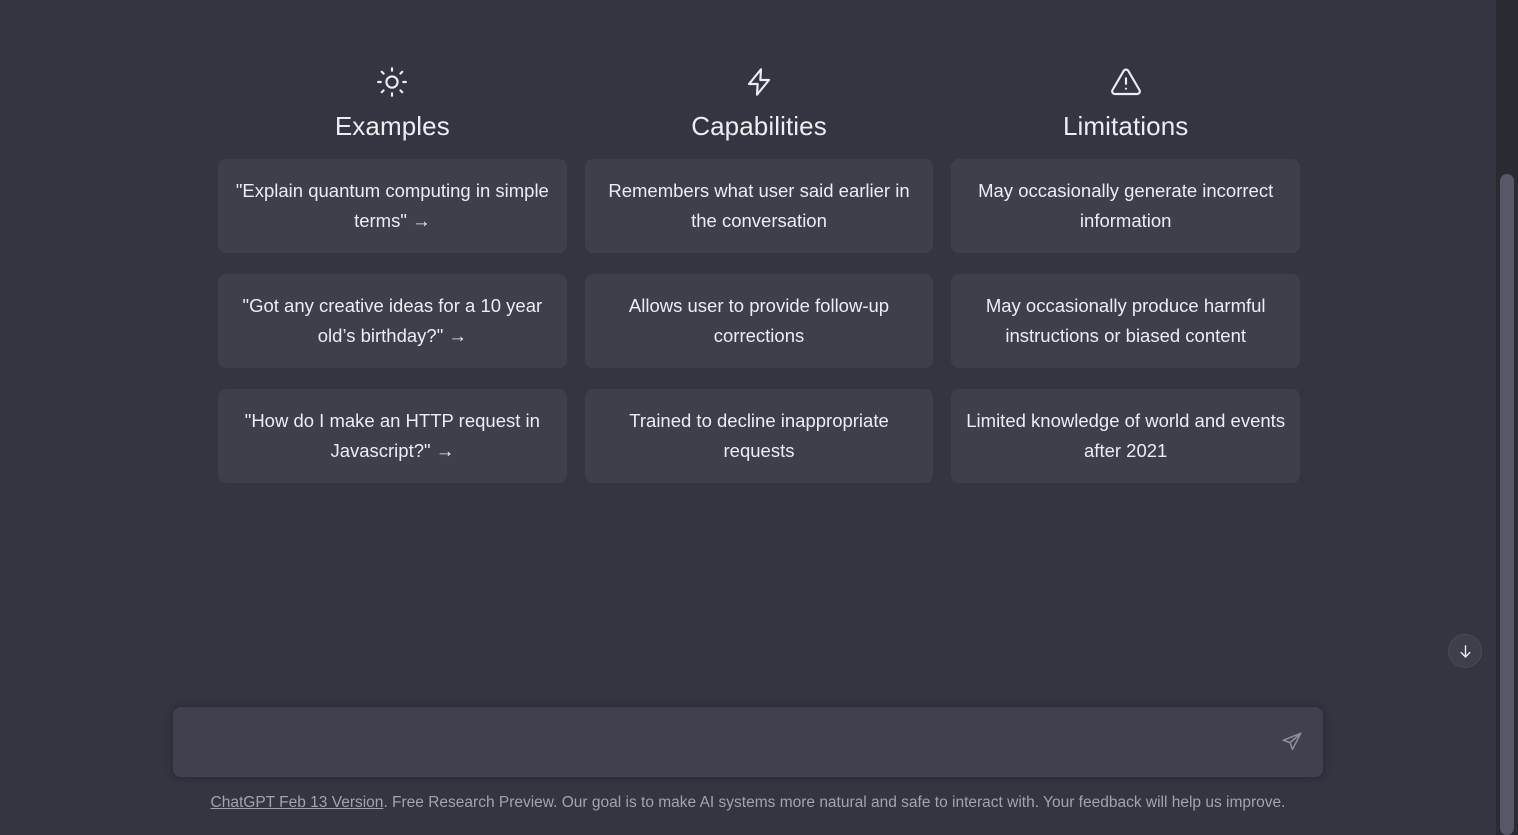 This screenshot has width=1518, height=835. I want to click on scroll-to-bottom-button, so click(1465, 651).